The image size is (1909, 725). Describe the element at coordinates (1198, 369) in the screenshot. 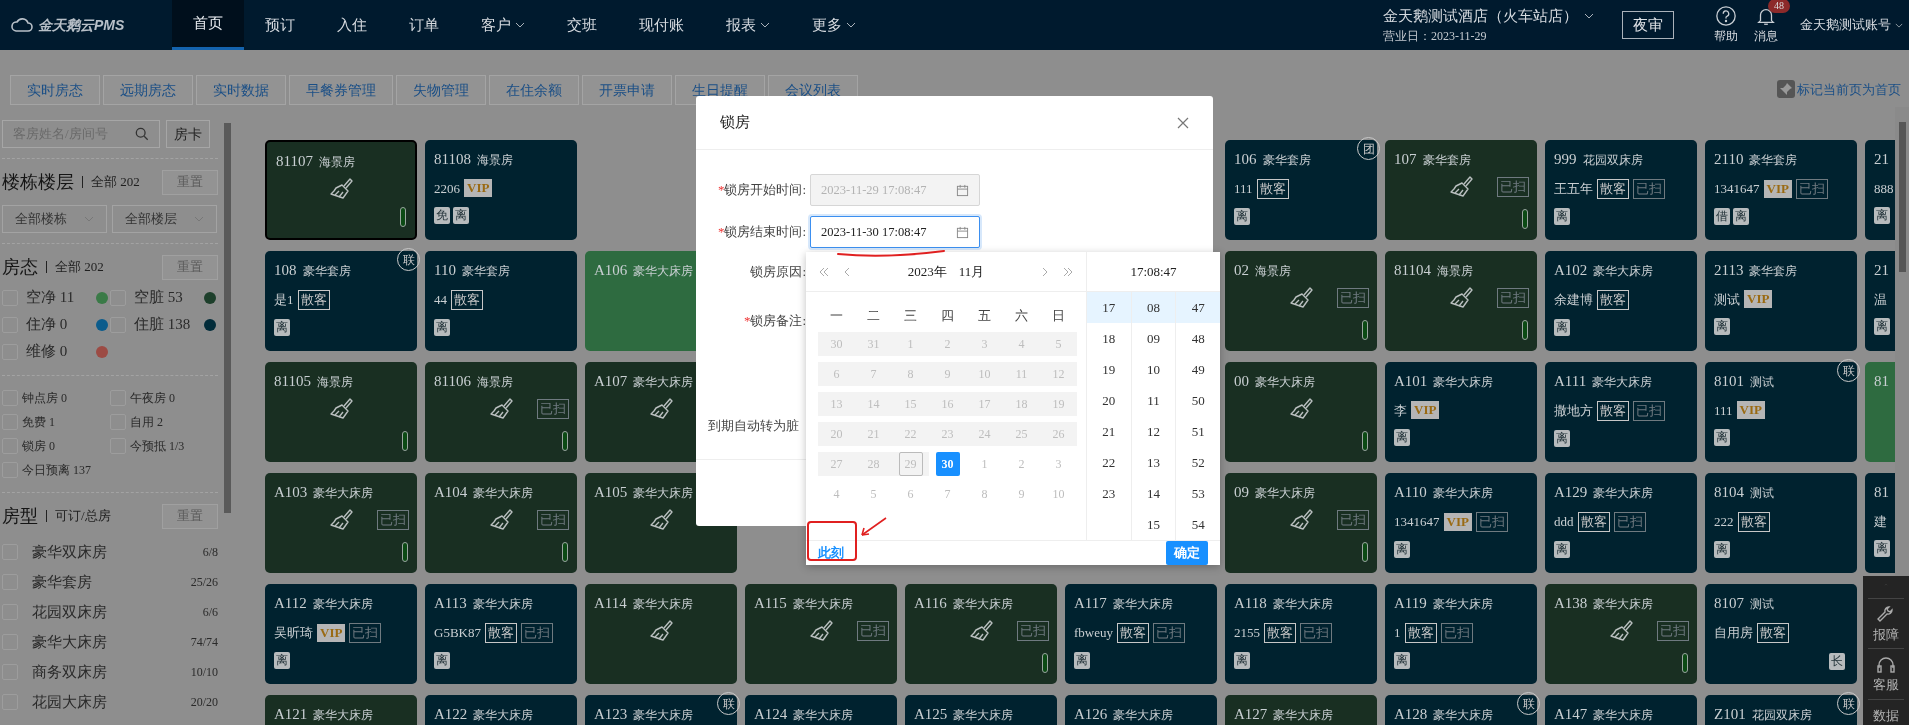

I see `time-option: 49` at that location.